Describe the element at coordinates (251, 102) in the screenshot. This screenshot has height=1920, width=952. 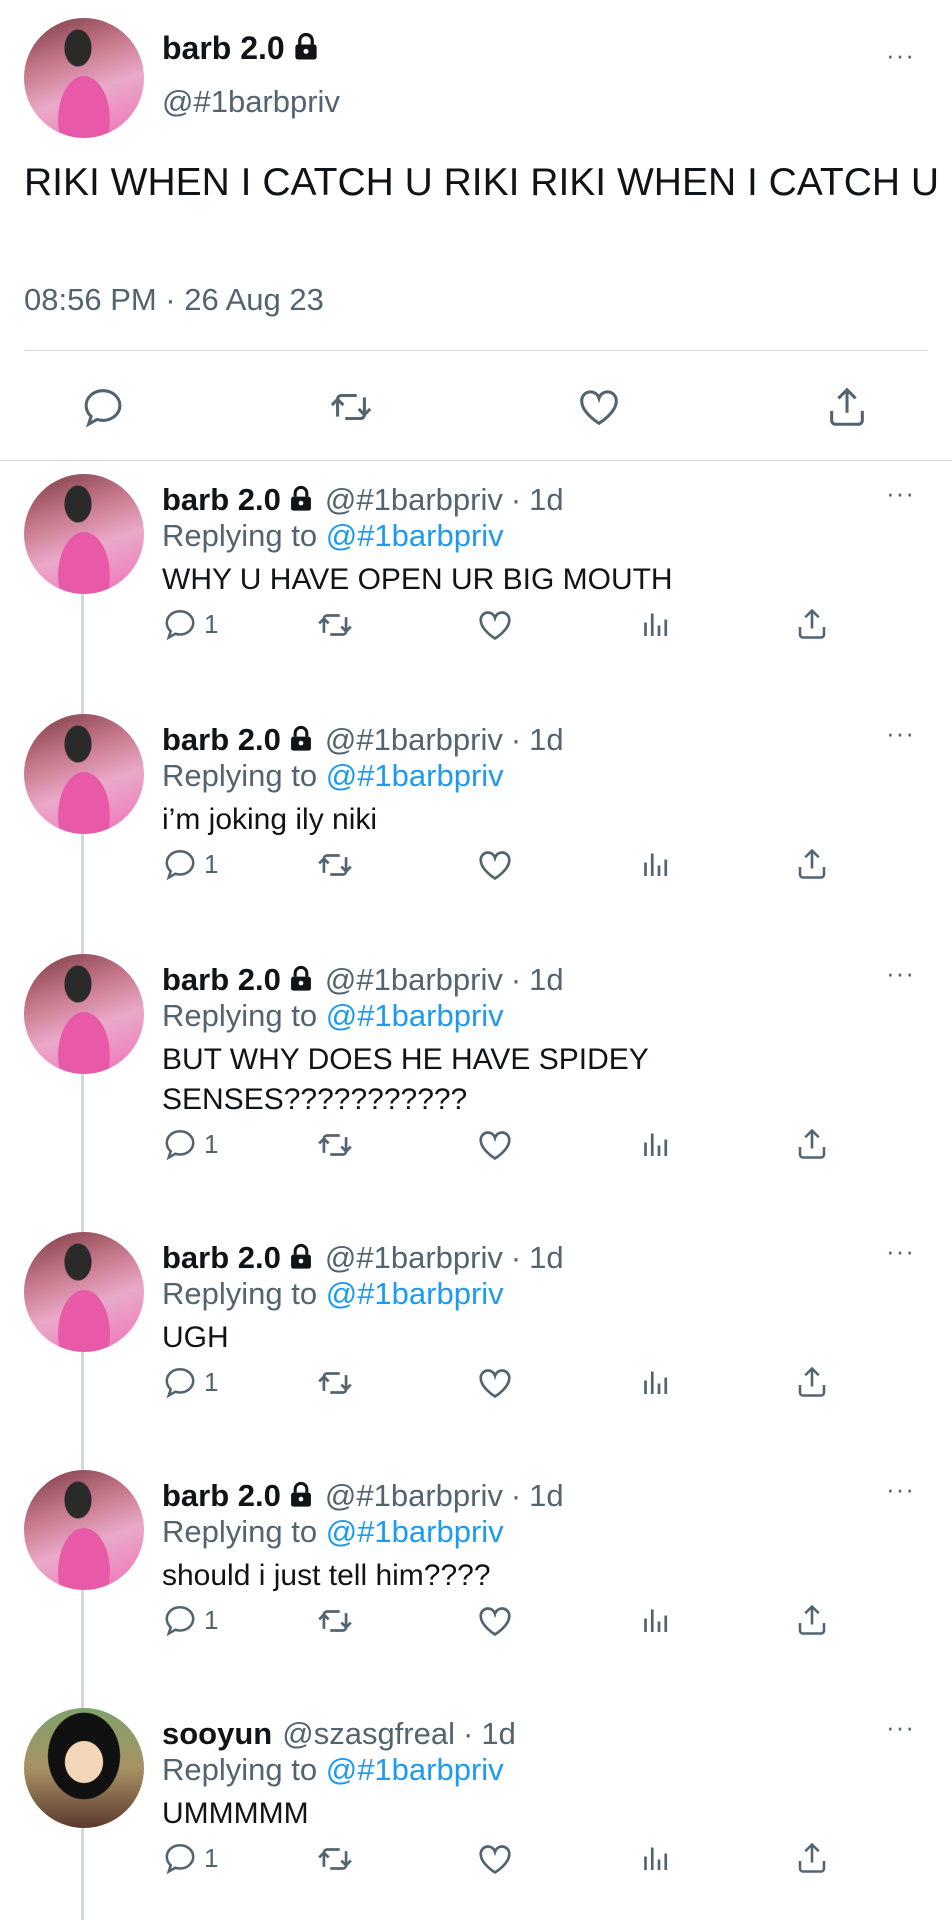
I see `author-handle: @#1barbpriv` at that location.